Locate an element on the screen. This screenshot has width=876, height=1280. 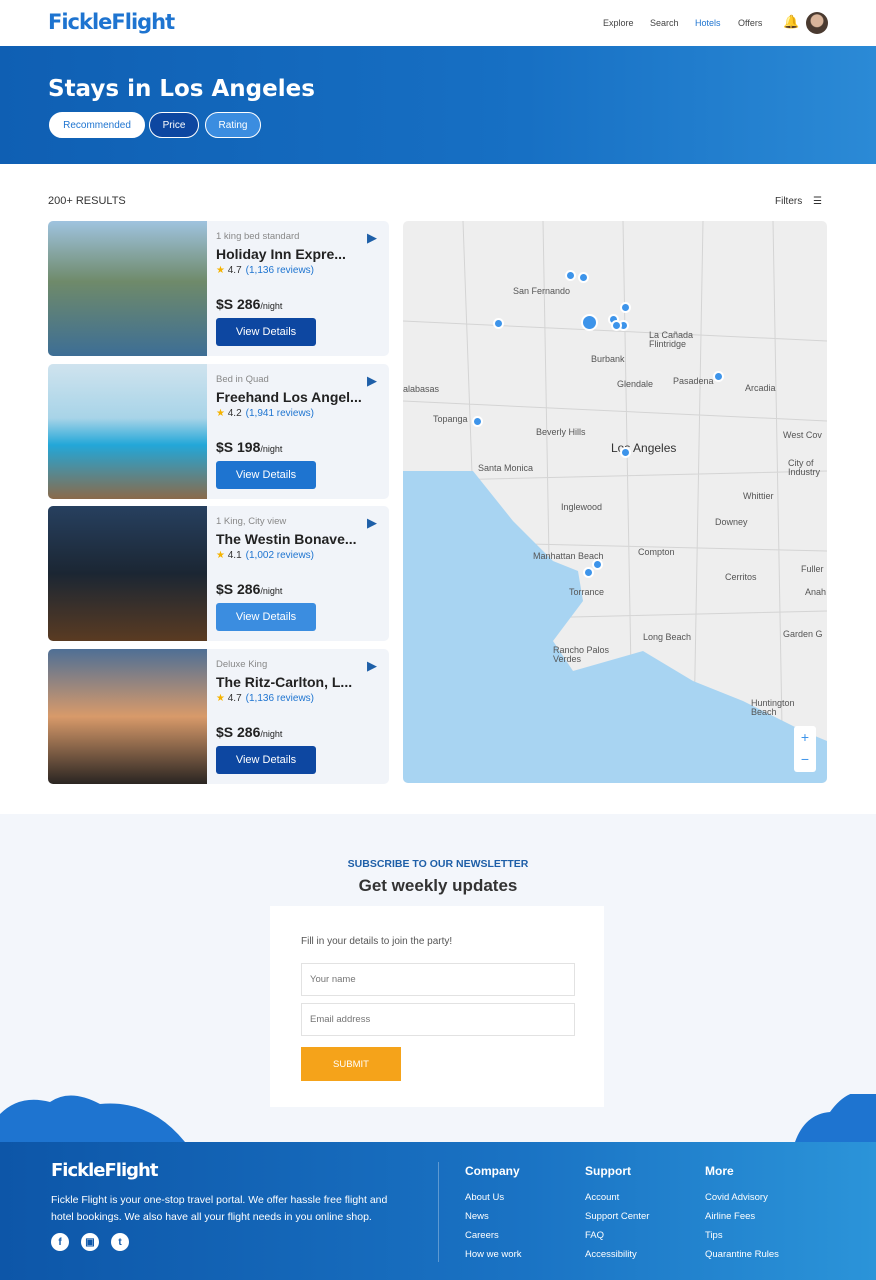
footer-link: About Us is located at coordinates (484, 1197).